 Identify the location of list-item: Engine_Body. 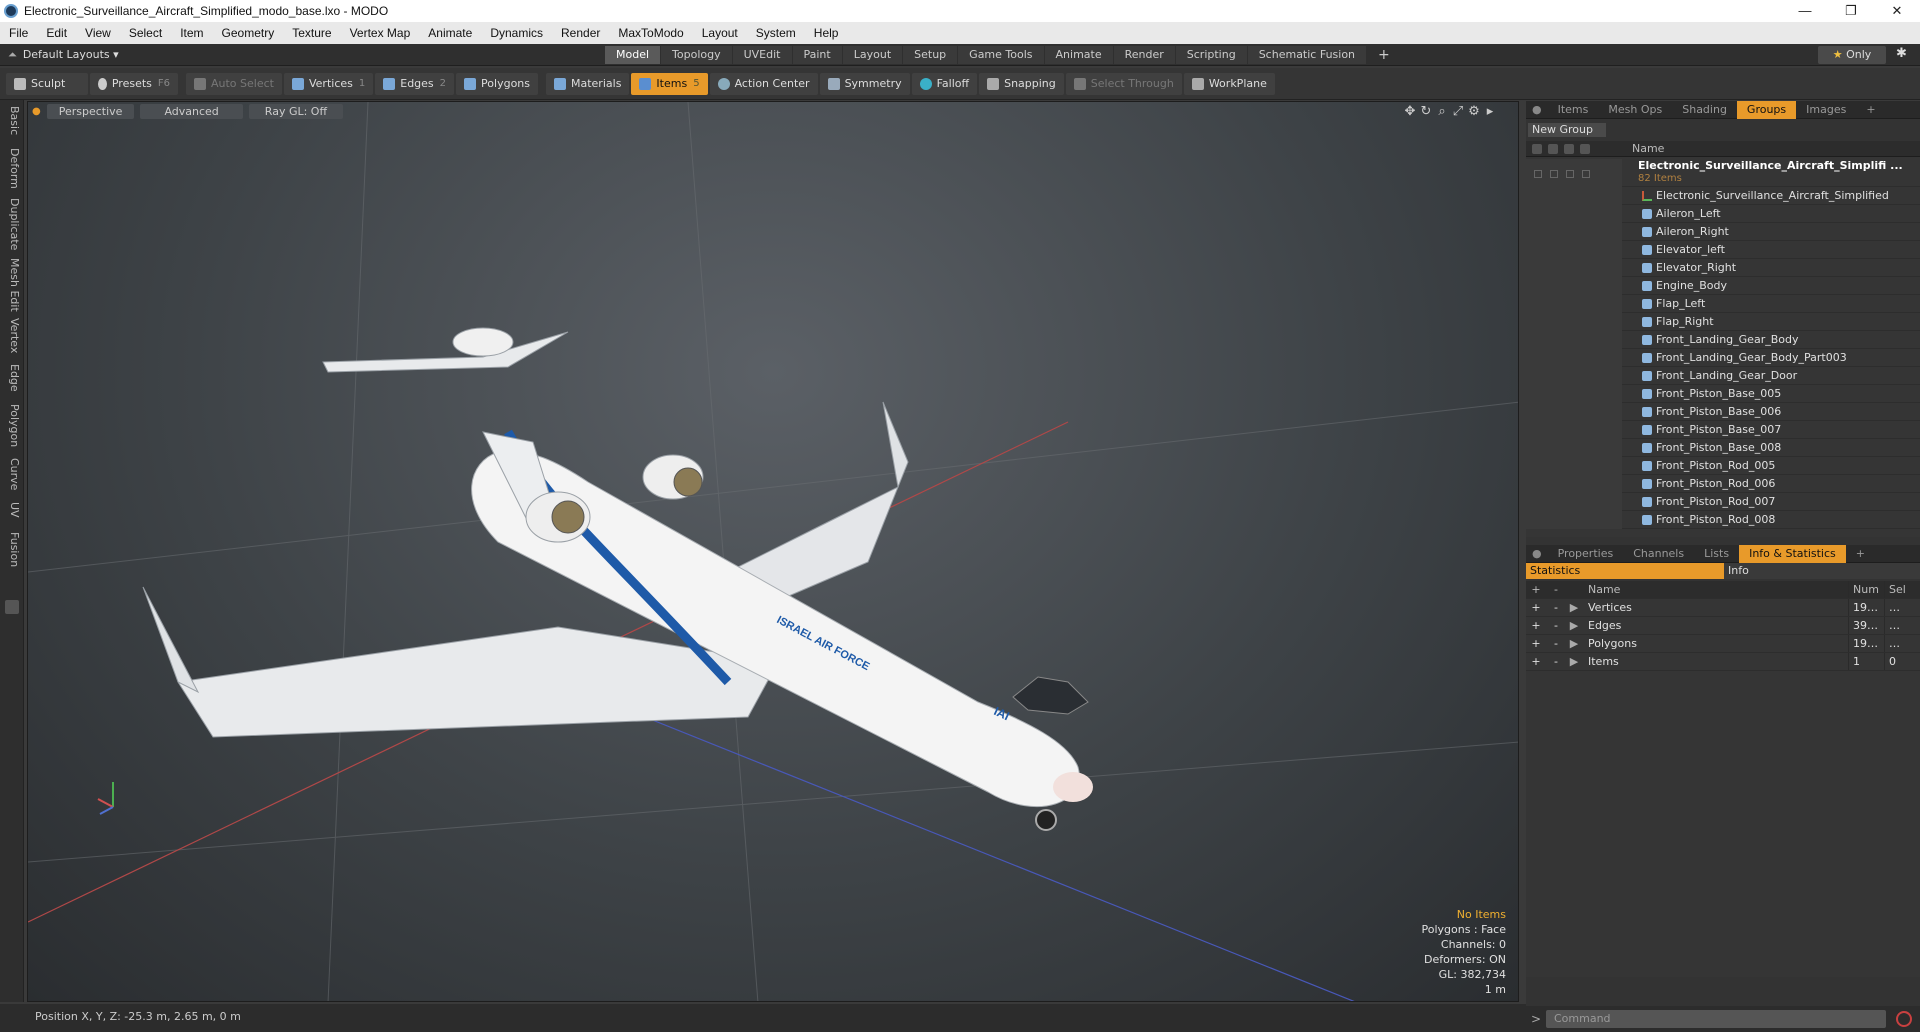
(1723, 285).